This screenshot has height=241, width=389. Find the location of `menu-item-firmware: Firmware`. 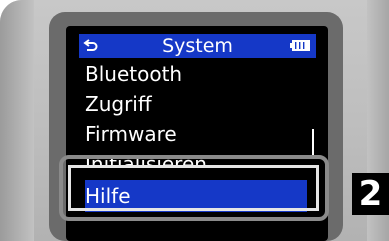

menu-item-firmware: Firmware is located at coordinates (131, 134).